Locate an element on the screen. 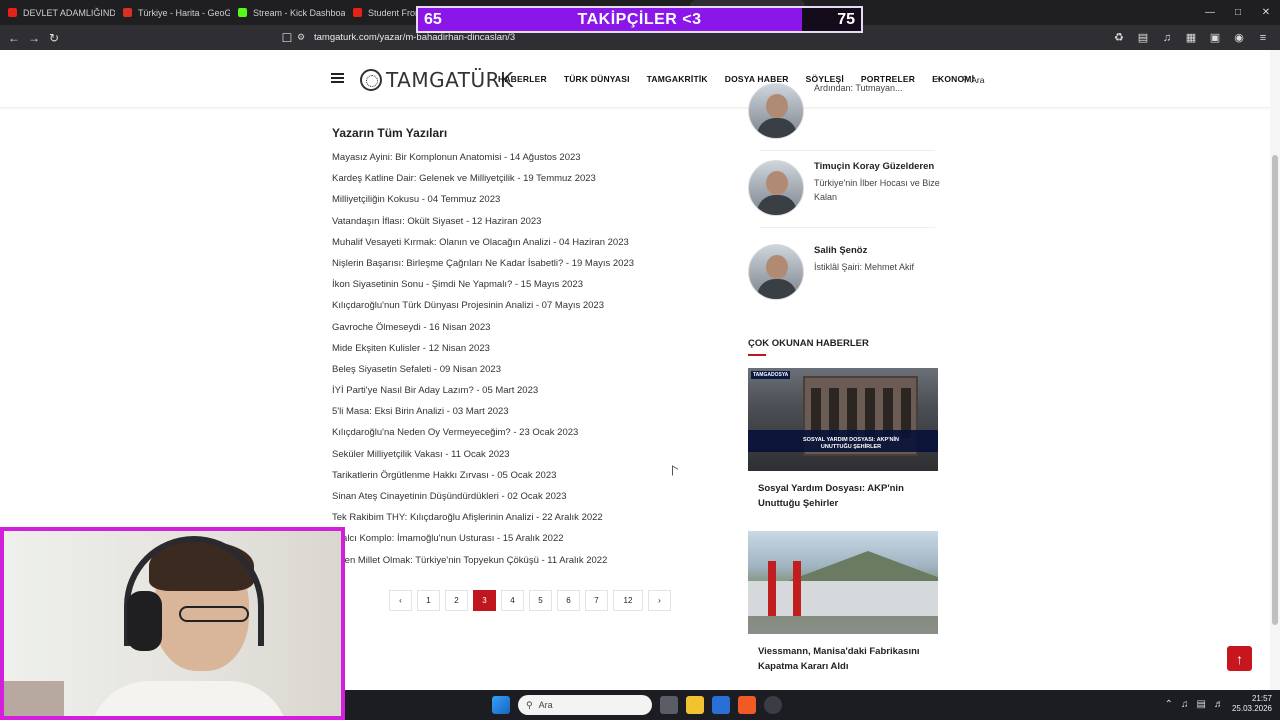 Image resolution: width=1280 pixels, height=720 pixels. file-explorer-icon is located at coordinates (695, 705).